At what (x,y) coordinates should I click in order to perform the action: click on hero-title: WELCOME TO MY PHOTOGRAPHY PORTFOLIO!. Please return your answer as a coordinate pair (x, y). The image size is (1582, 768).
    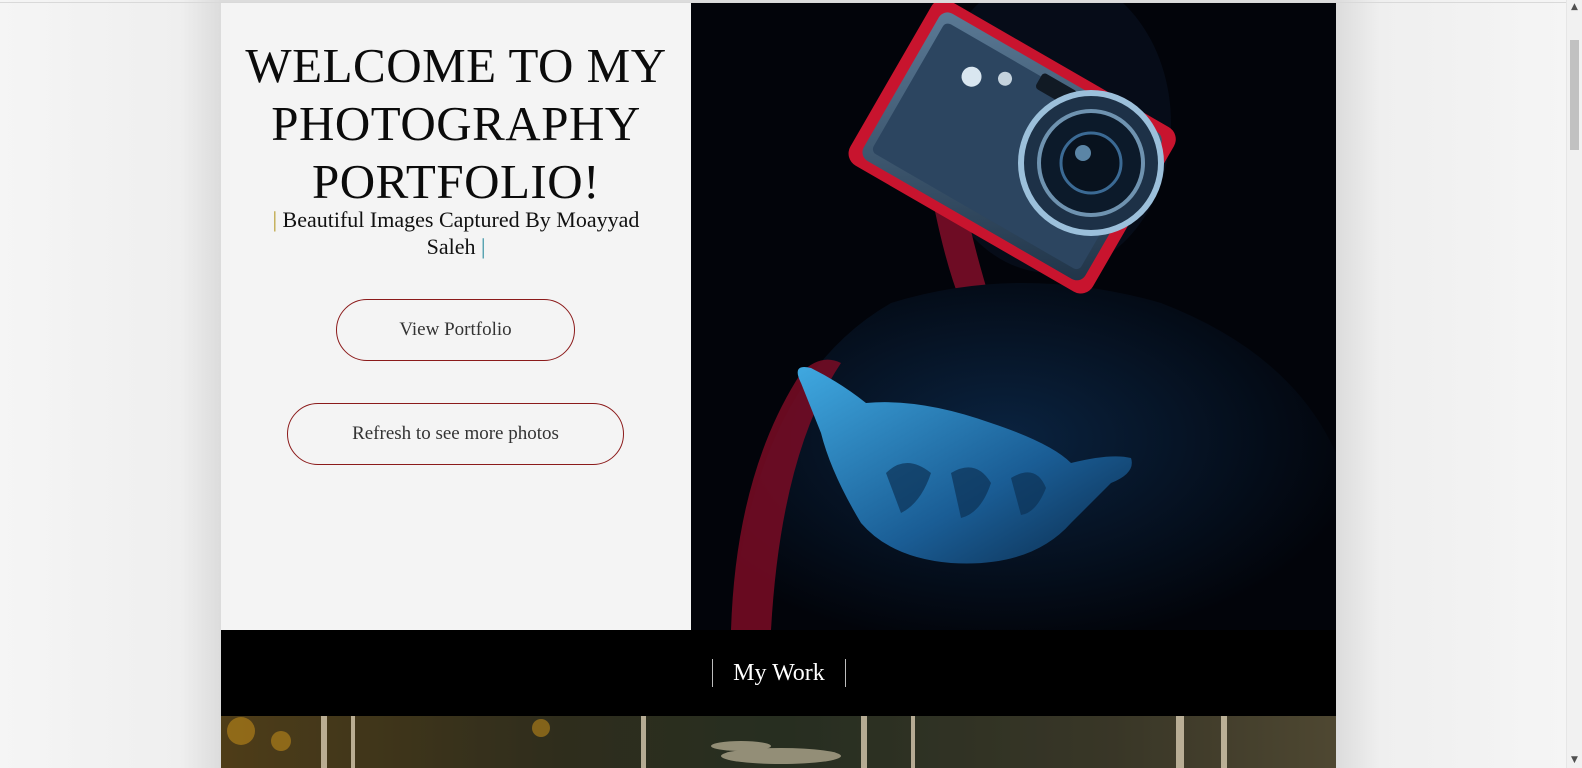
    Looking at the image, I should click on (456, 123).